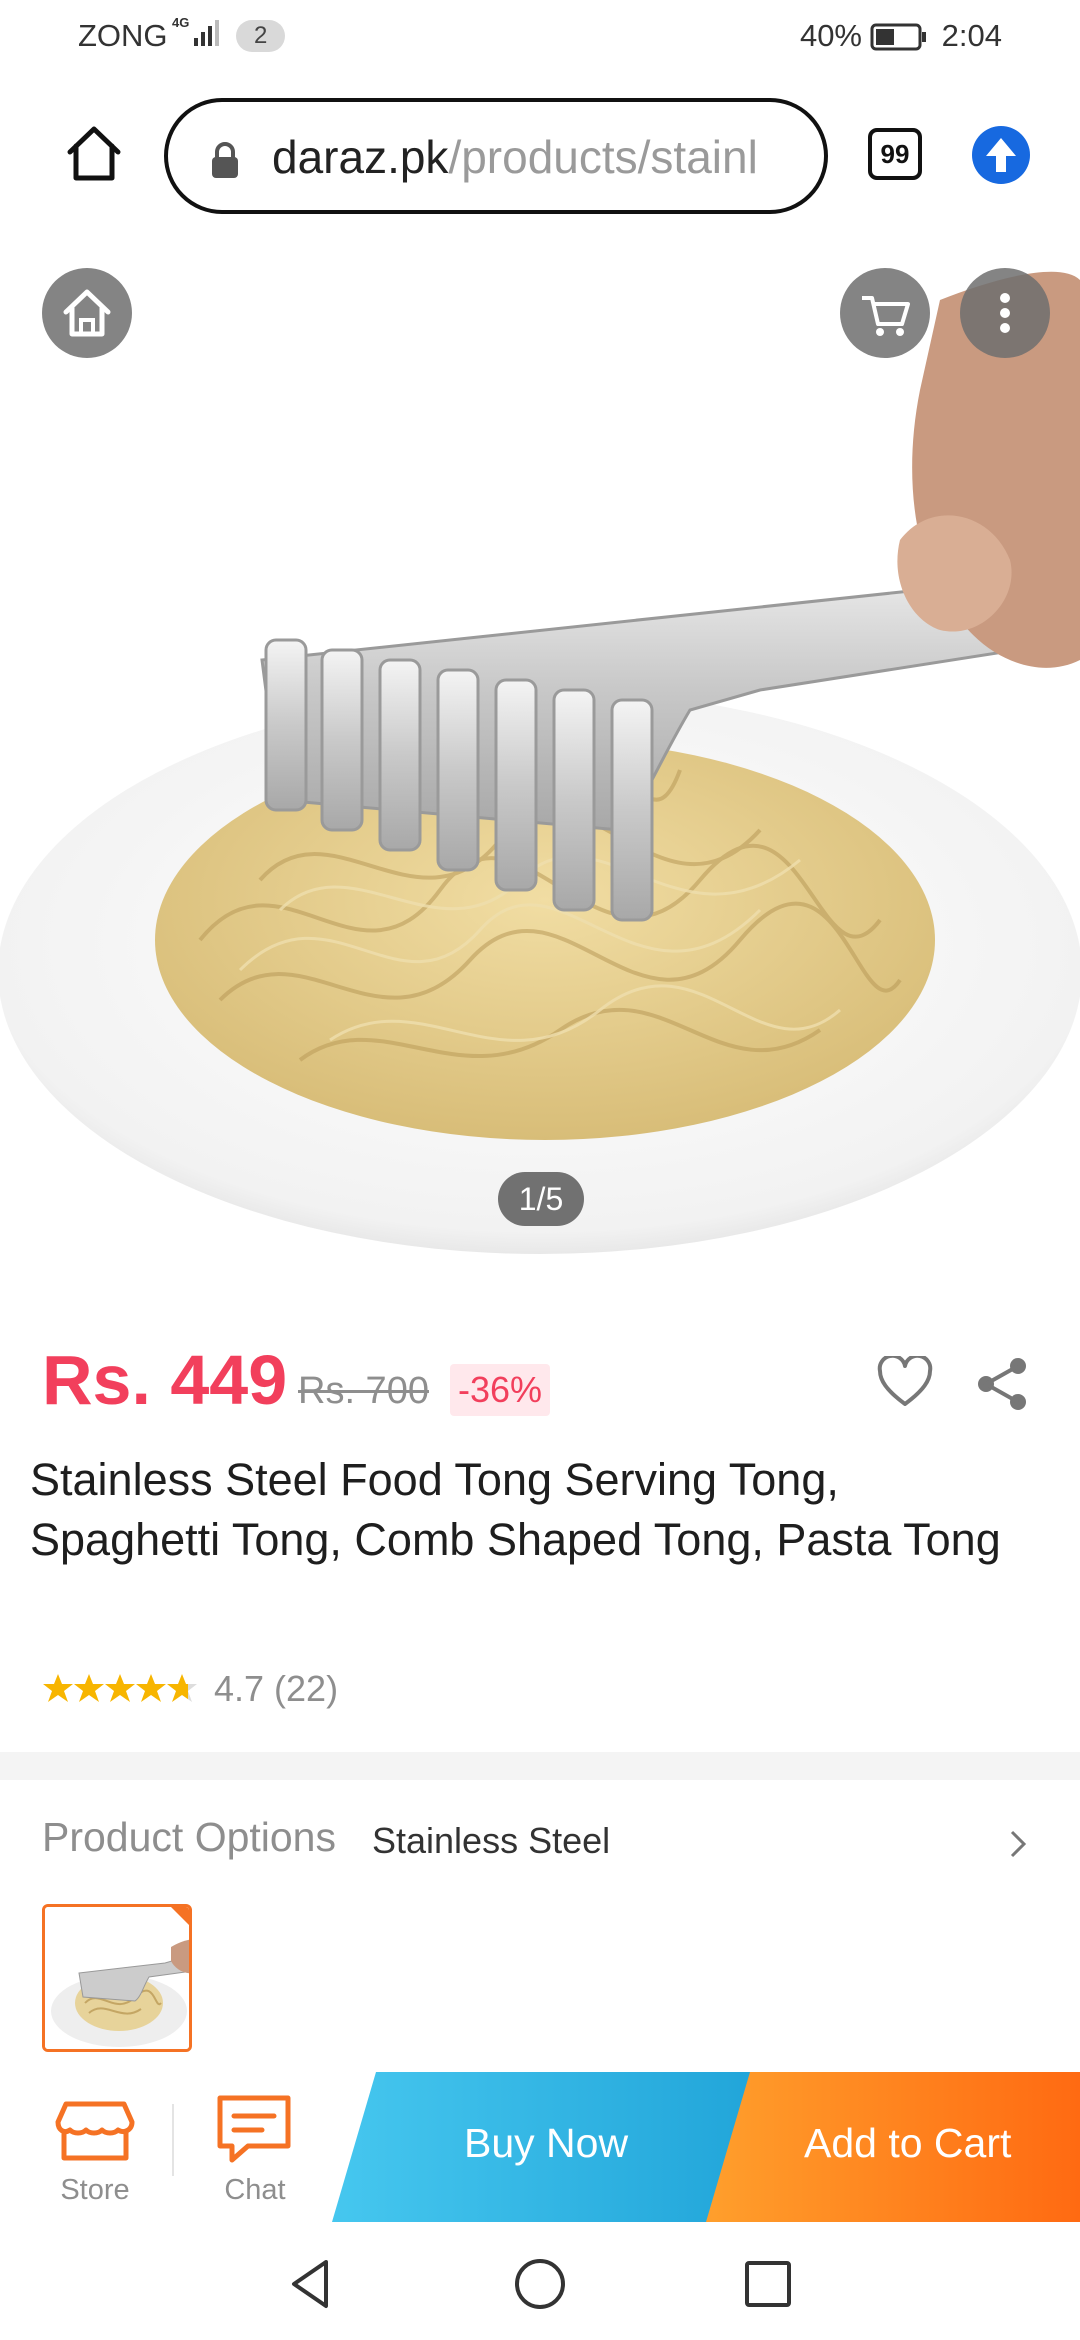 The height and width of the screenshot is (2340, 1080). I want to click on option-thumbnail-image, so click(117, 1978).